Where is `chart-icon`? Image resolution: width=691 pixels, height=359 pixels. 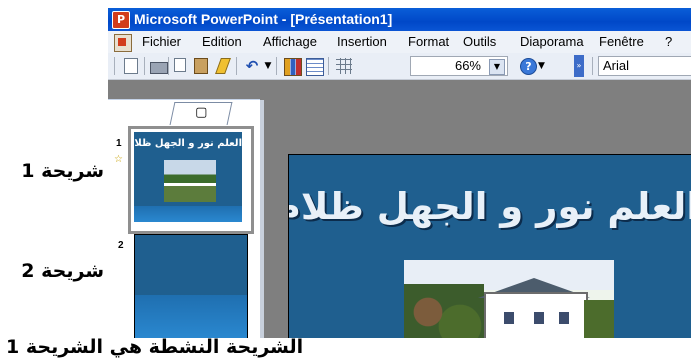 chart-icon is located at coordinates (293, 67).